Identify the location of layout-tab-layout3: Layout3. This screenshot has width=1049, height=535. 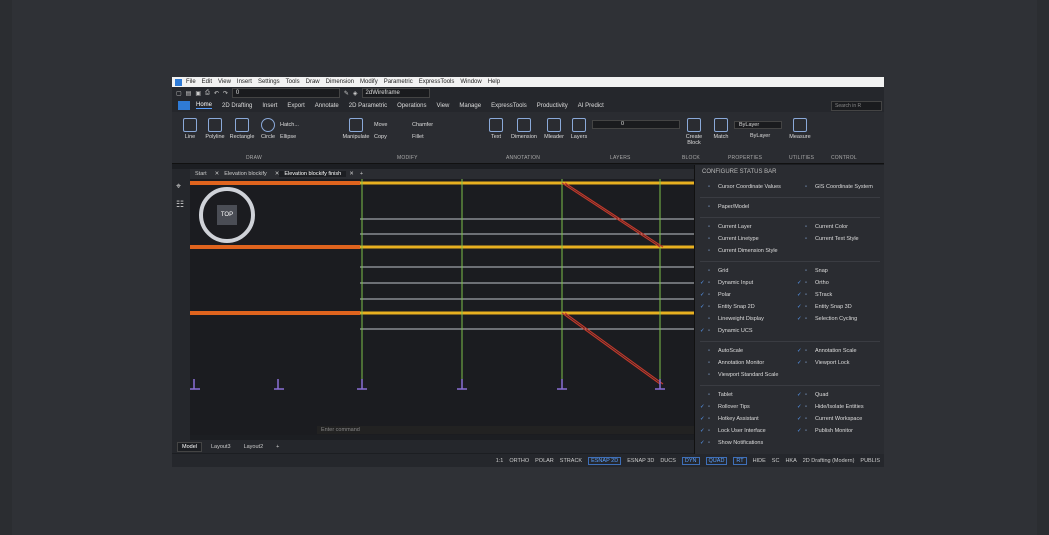
(221, 447).